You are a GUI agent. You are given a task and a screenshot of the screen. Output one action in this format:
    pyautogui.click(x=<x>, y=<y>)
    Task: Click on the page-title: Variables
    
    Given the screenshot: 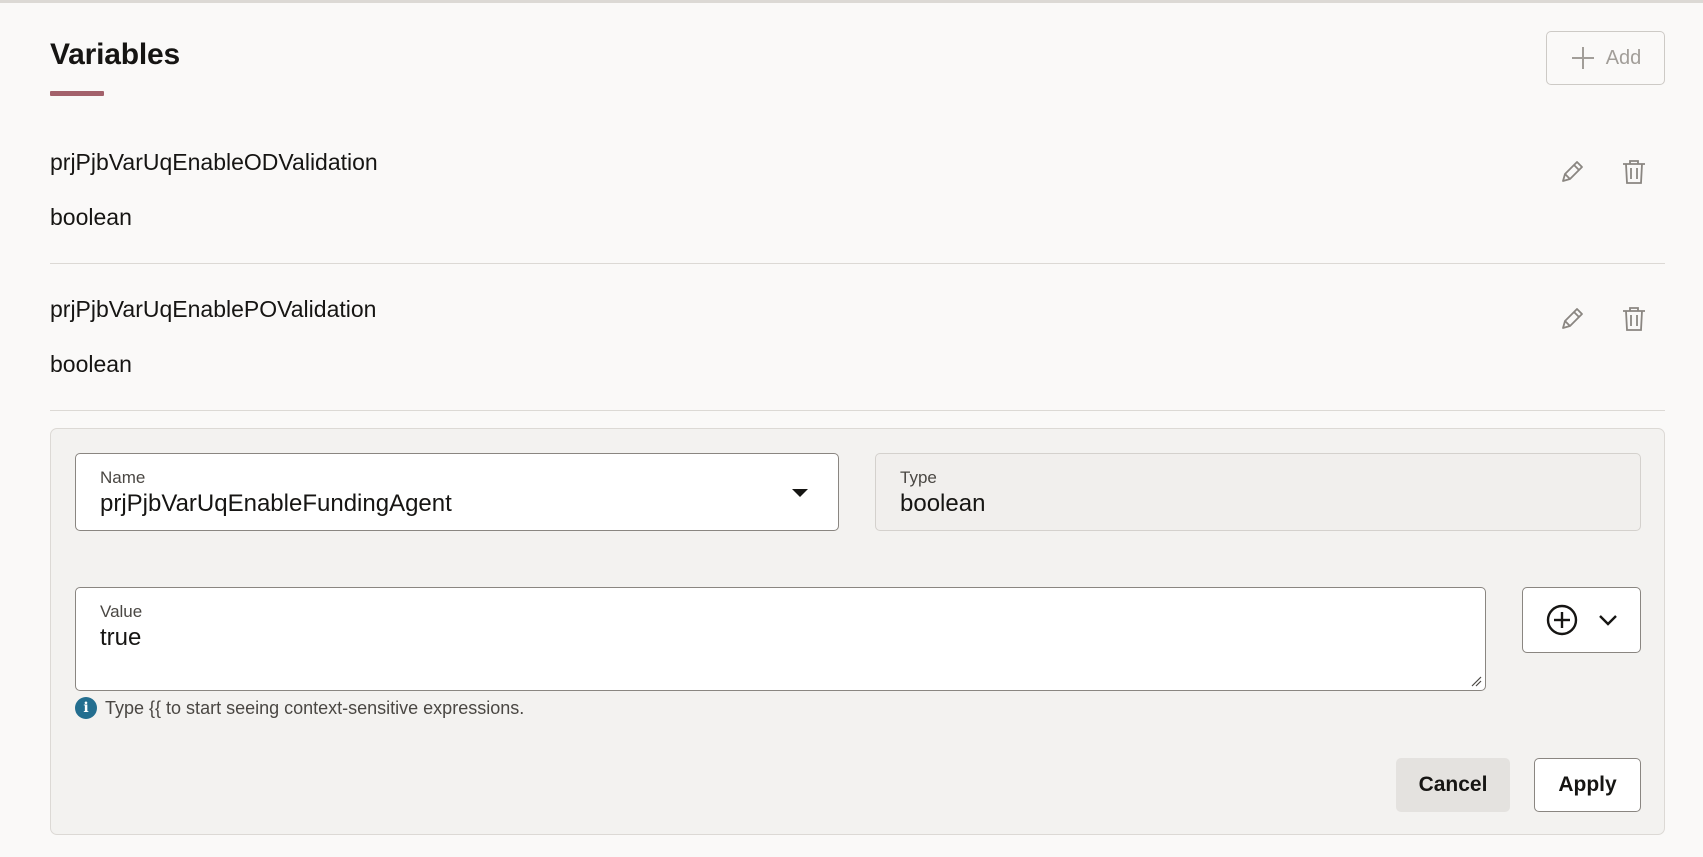 What is the action you would take?
    pyautogui.click(x=115, y=54)
    